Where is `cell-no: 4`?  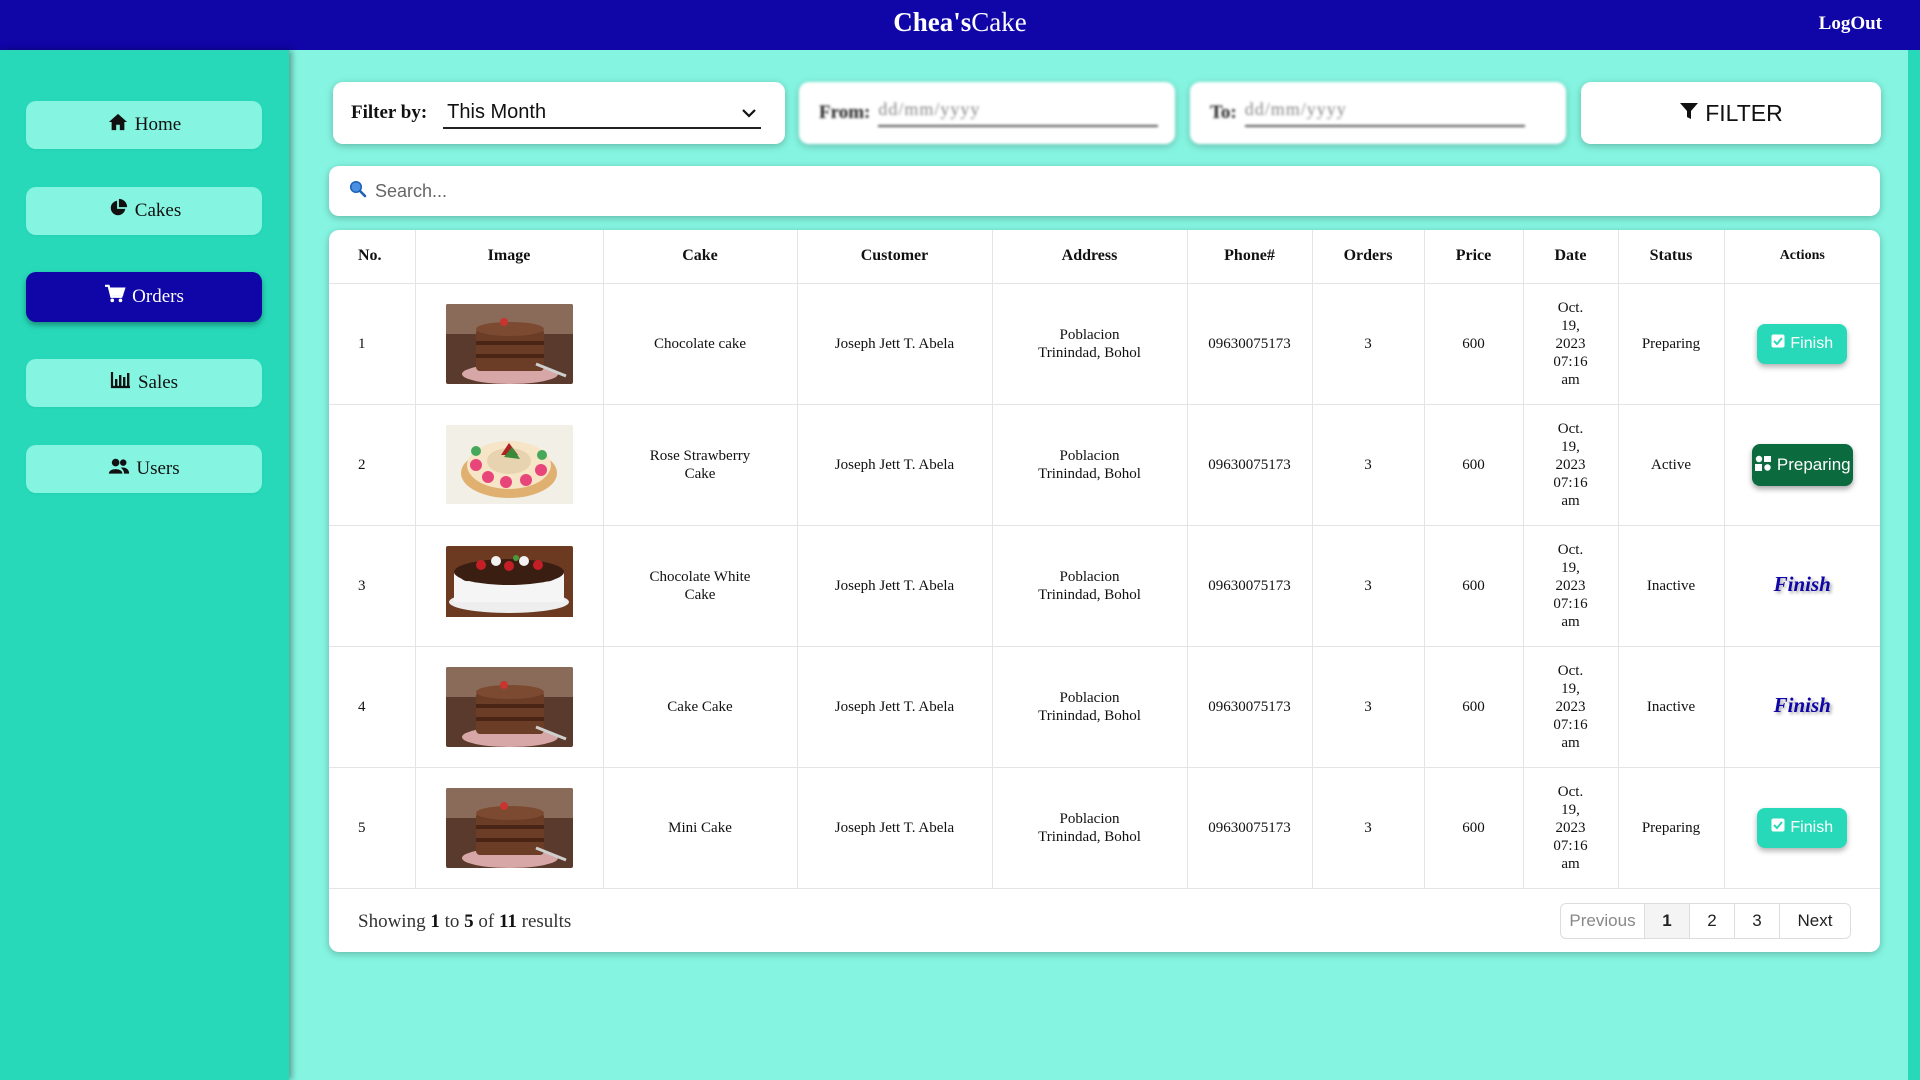 cell-no: 4 is located at coordinates (372, 707).